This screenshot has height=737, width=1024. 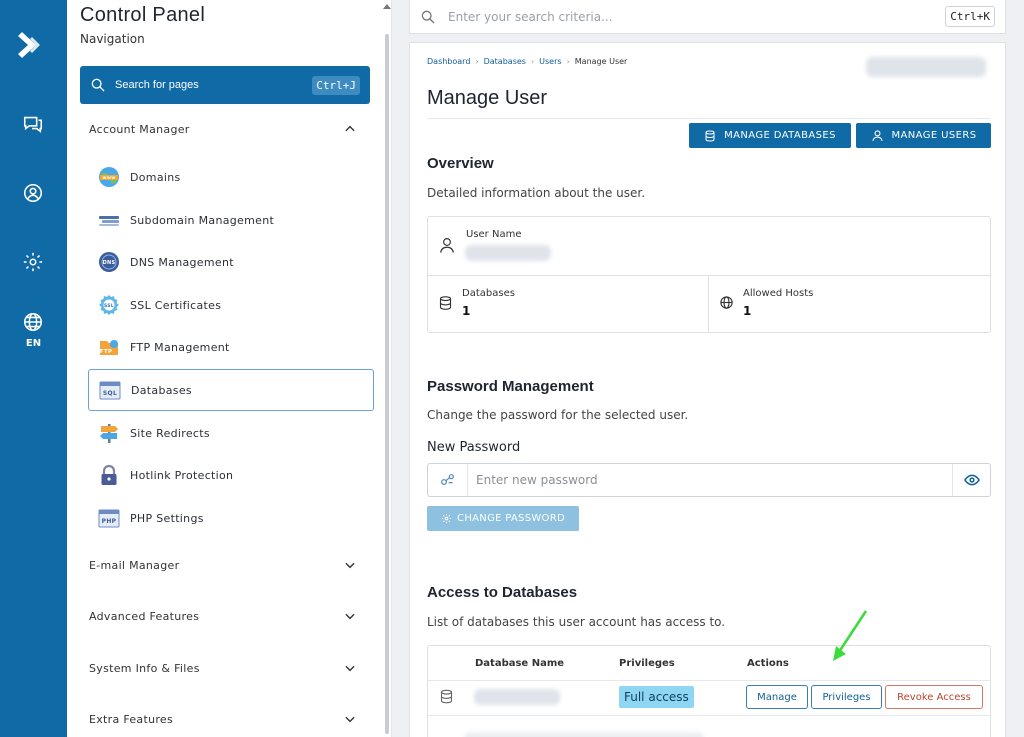 I want to click on revoke-access-button: Revoke Access, so click(x=934, y=697).